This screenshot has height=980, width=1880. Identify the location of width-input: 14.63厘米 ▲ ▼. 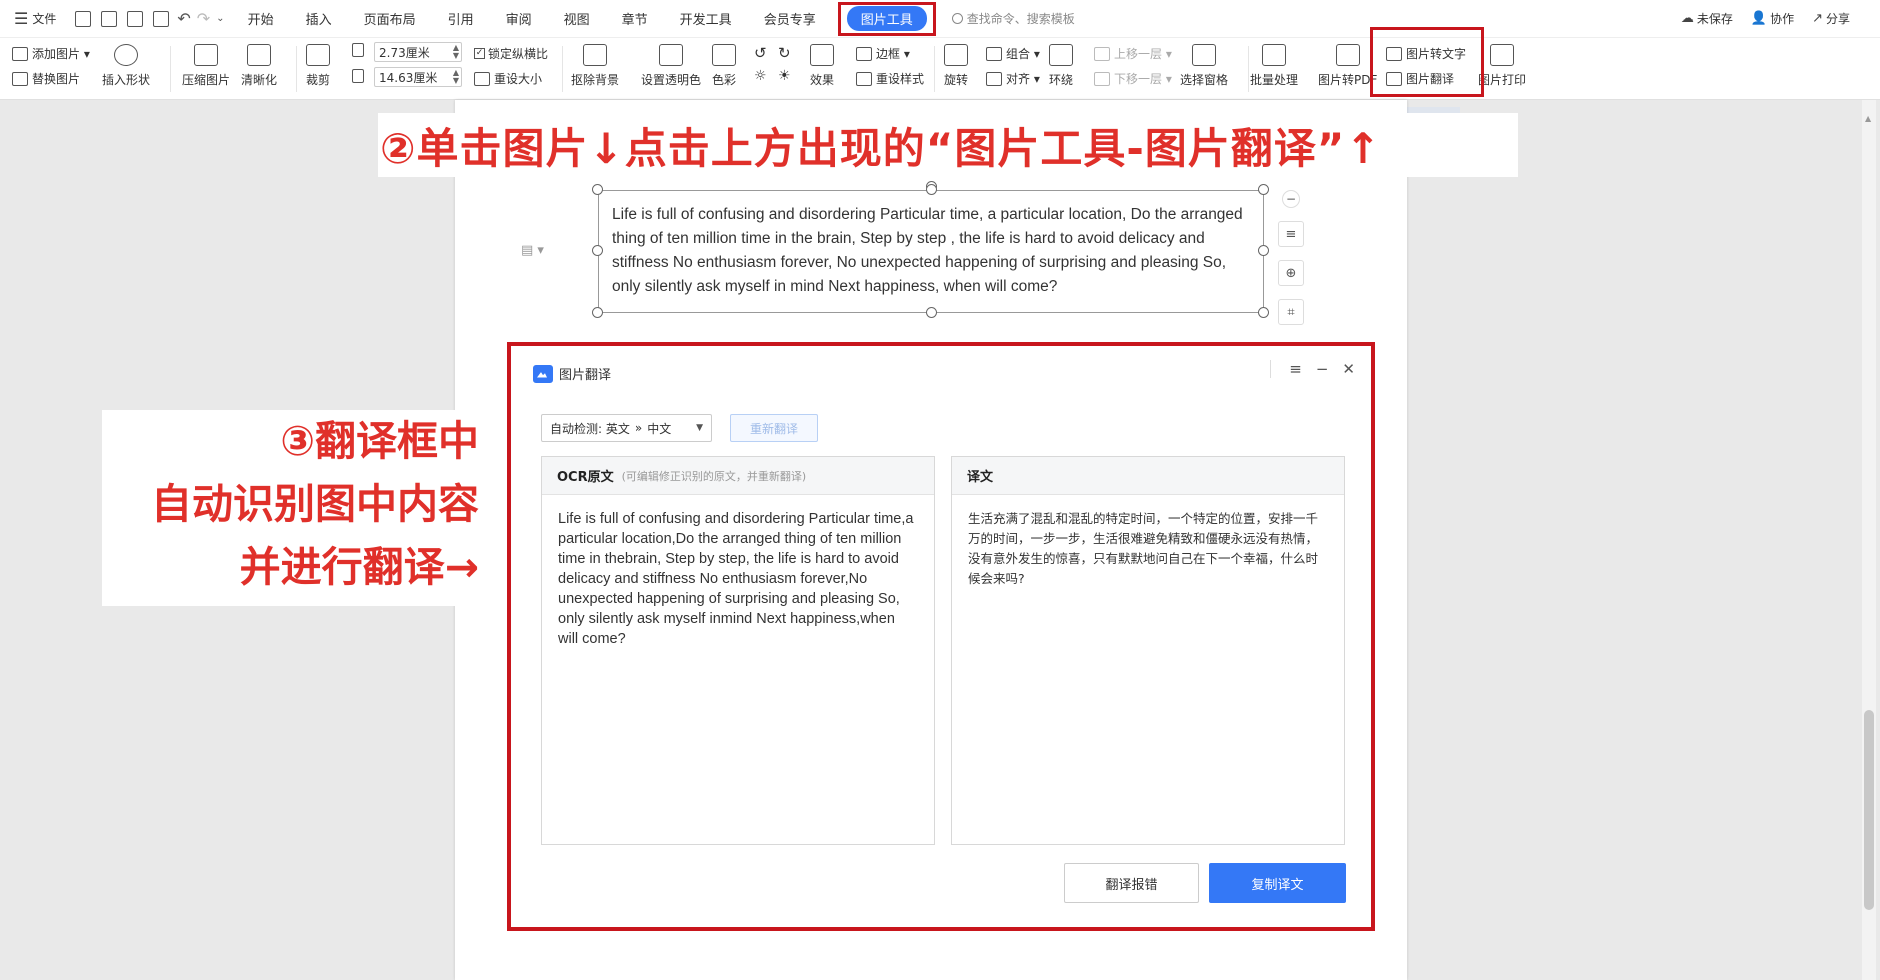
(418, 77).